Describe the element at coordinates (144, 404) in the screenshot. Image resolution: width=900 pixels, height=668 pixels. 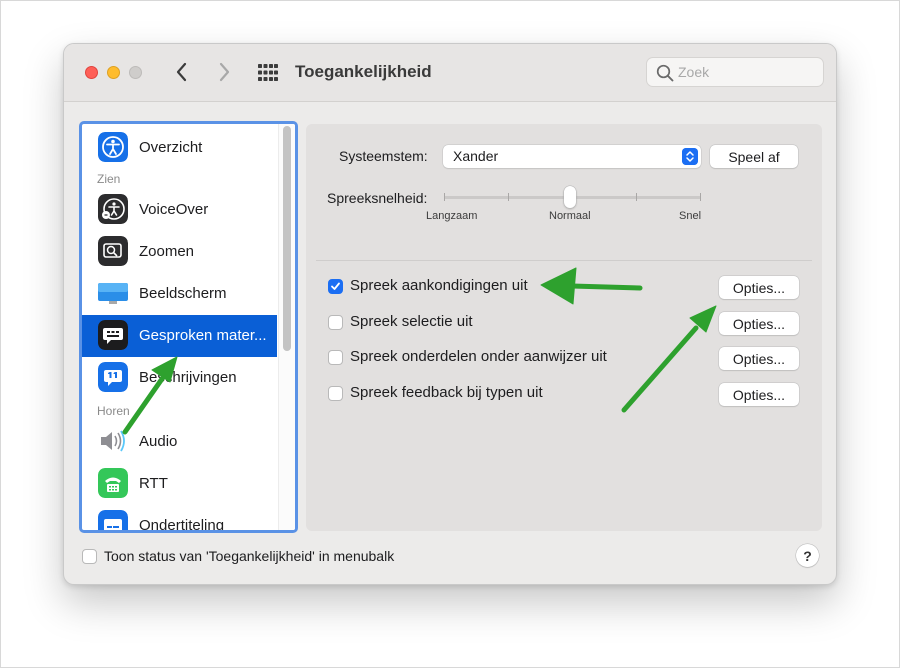
I see `arrow-to-sidebar-item` at that location.